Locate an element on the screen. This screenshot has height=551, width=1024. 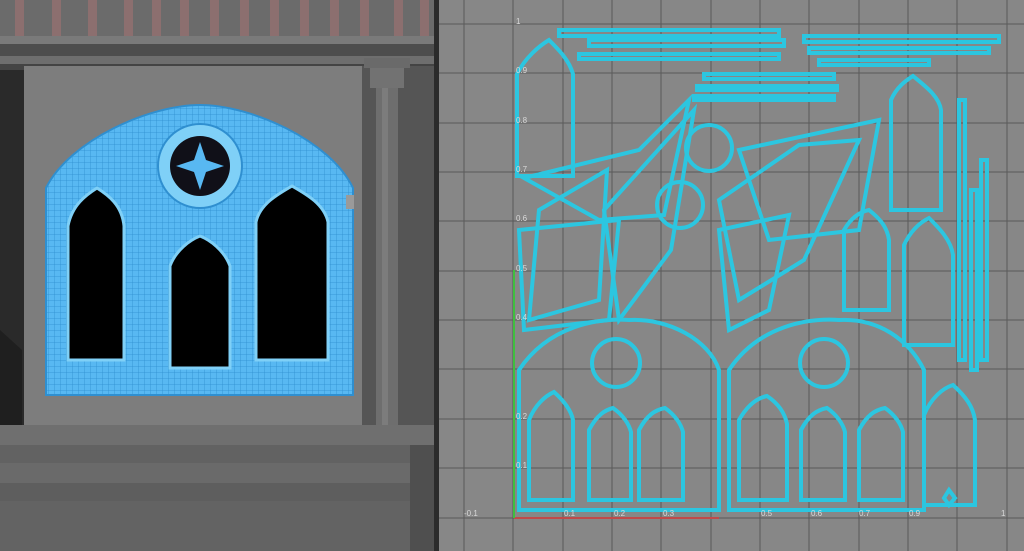
x-tick: -0.1 is located at coordinates (471, 513).